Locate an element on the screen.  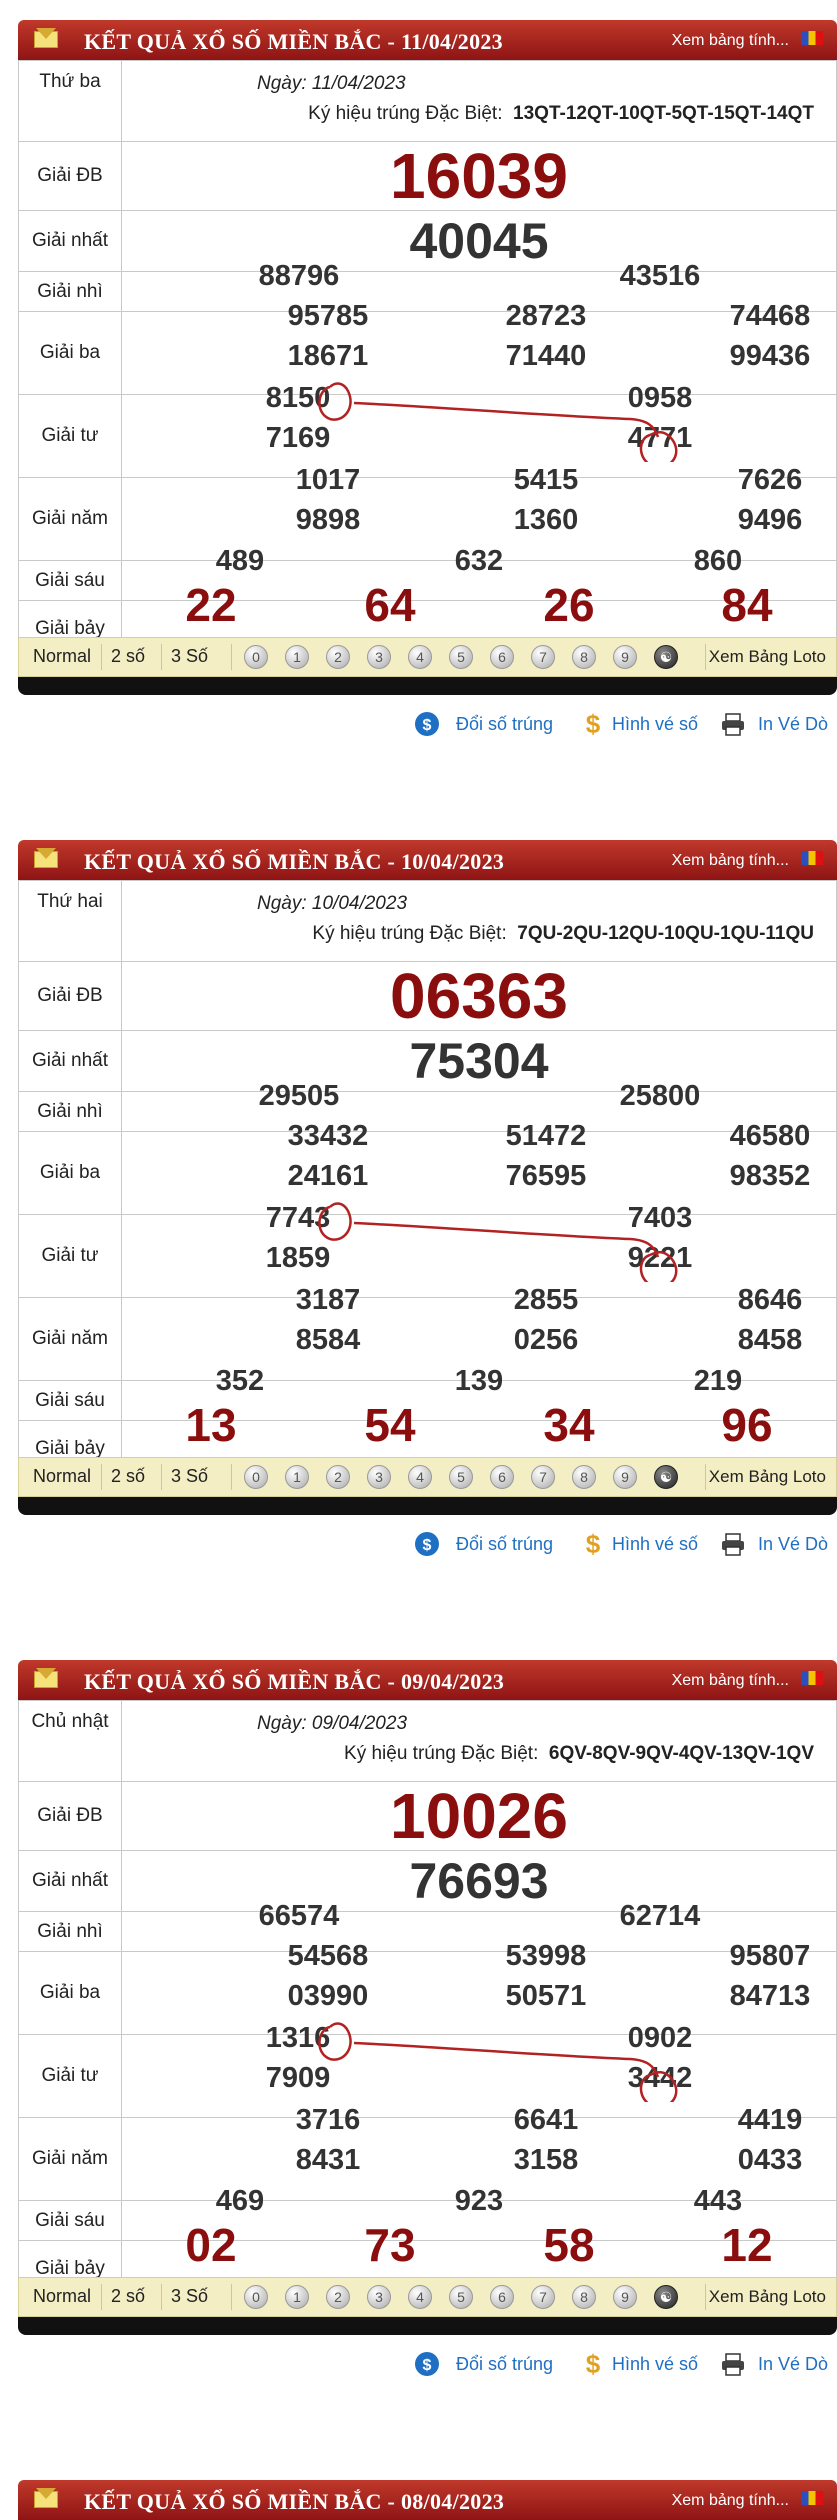
prize-values is located at coordinates (479, 2076).